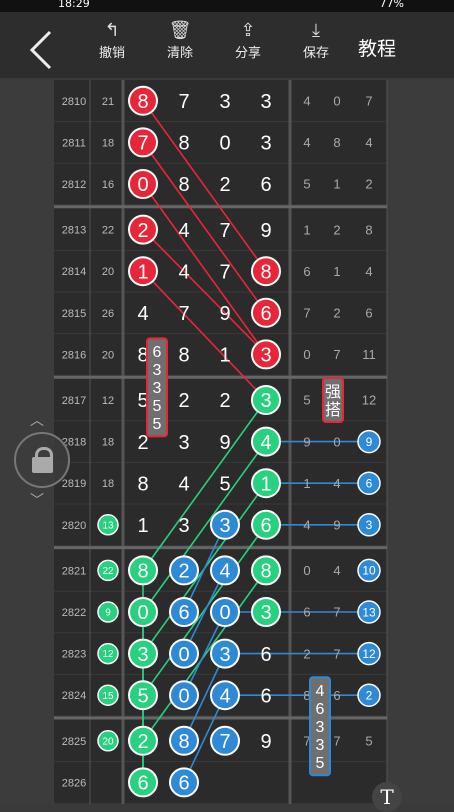 The image size is (454, 812). Describe the element at coordinates (369, 612) in the screenshot. I see `extra-digit: 13` at that location.